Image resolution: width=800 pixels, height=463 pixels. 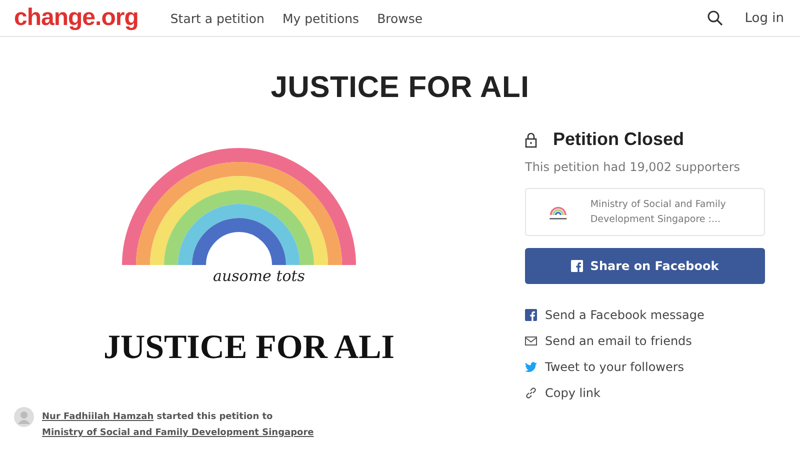 What do you see at coordinates (76, 18) in the screenshot?
I see `logo: change.org` at bounding box center [76, 18].